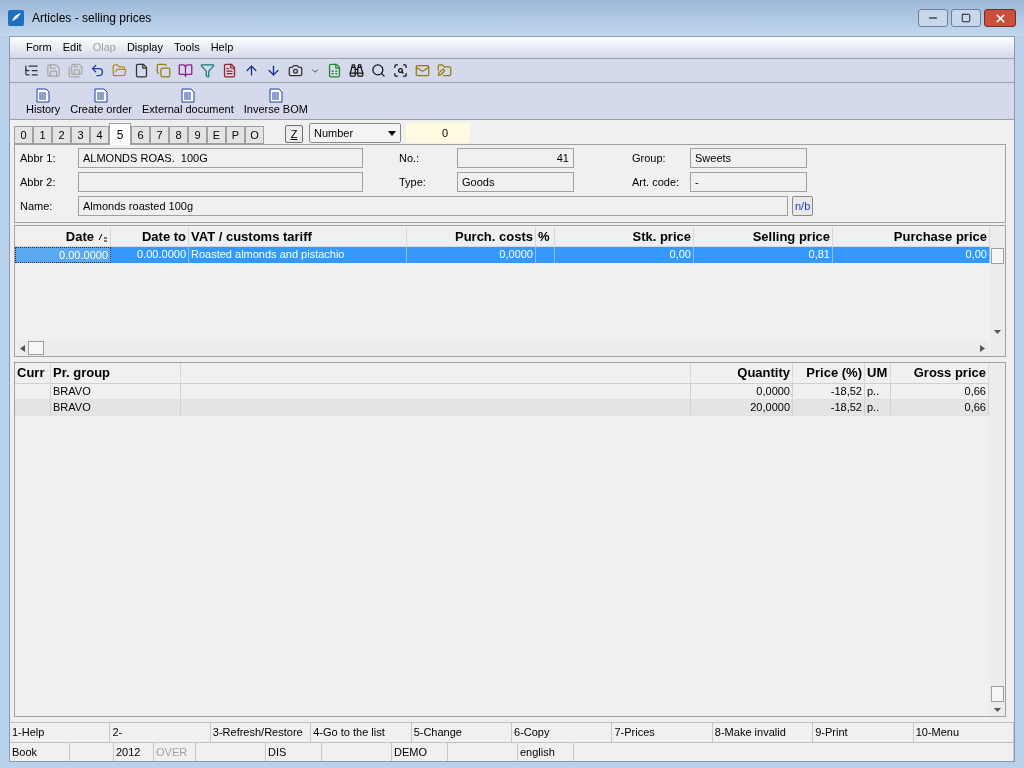 This screenshot has width=1024, height=768. What do you see at coordinates (150, 255) in the screenshot?
I see `table-cell: 0.00.0000` at bounding box center [150, 255].